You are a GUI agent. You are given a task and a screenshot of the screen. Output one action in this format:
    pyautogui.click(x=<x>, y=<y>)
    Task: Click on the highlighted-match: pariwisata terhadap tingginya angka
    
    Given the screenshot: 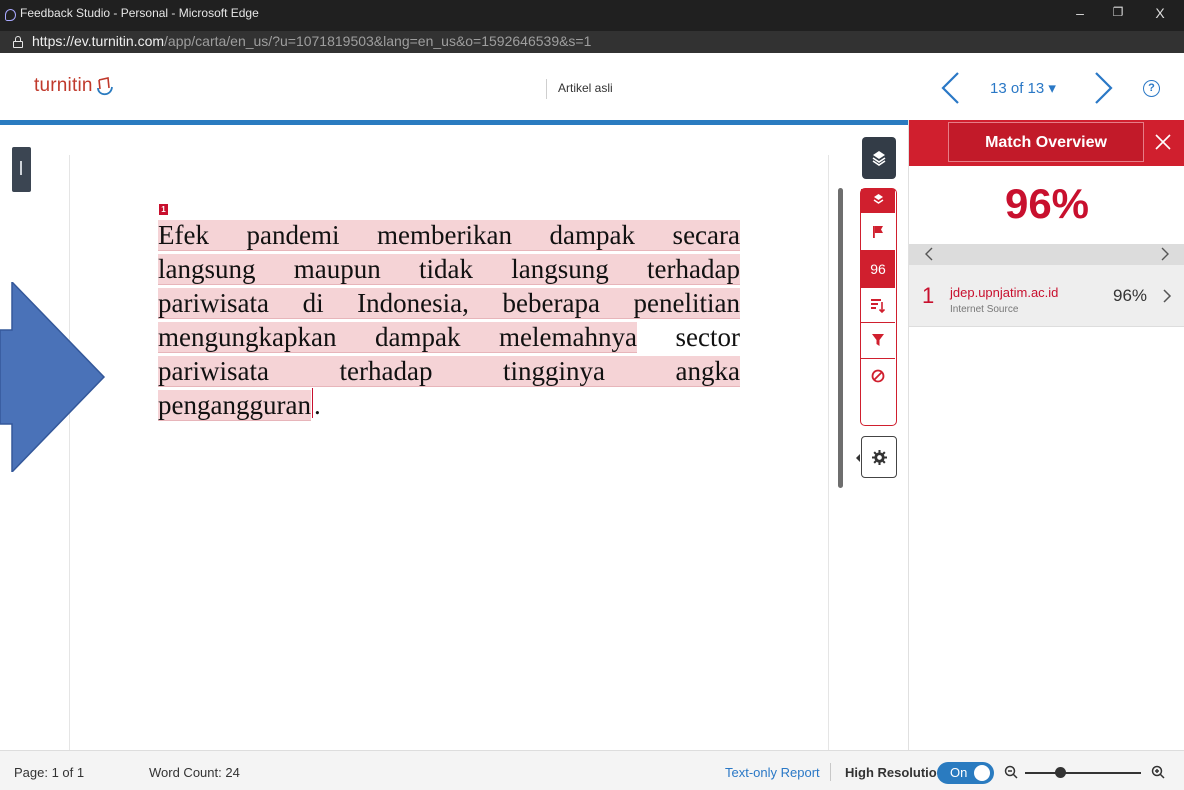 What is the action you would take?
    pyautogui.click(x=449, y=371)
    